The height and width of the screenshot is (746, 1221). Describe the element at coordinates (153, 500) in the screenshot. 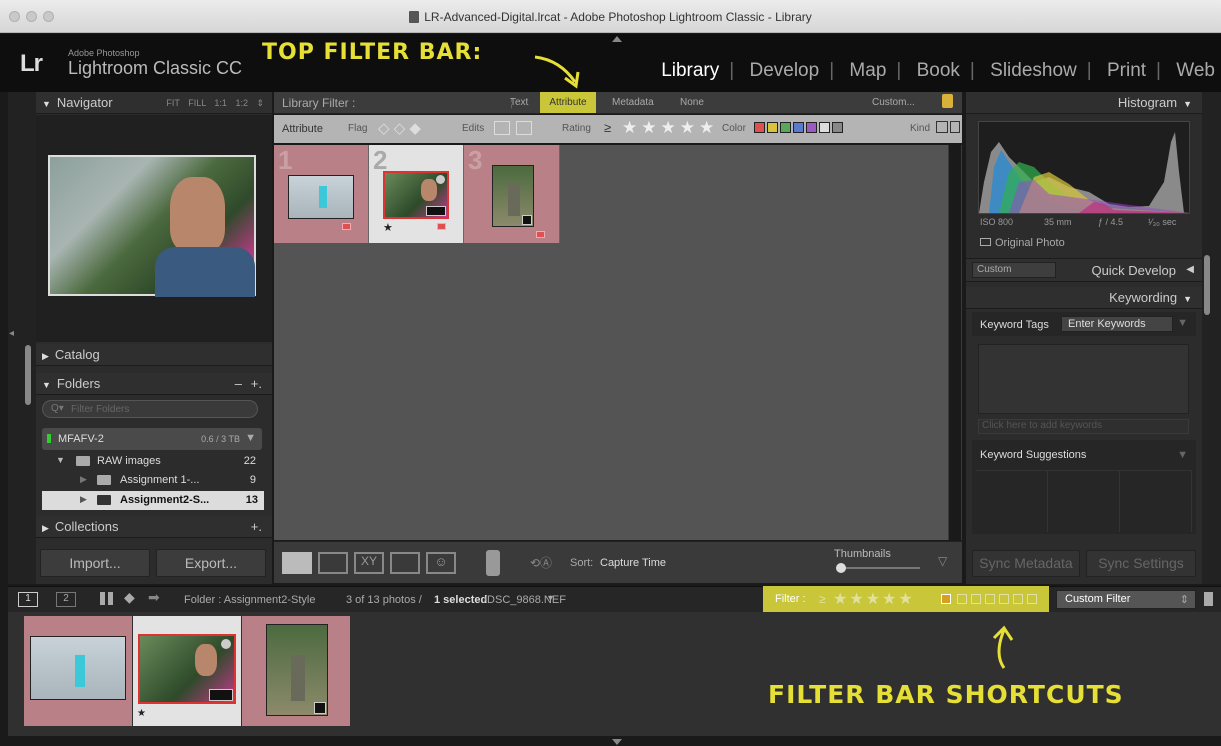

I see `folder-row-selected: ▶ Assignment2-S... 13` at that location.